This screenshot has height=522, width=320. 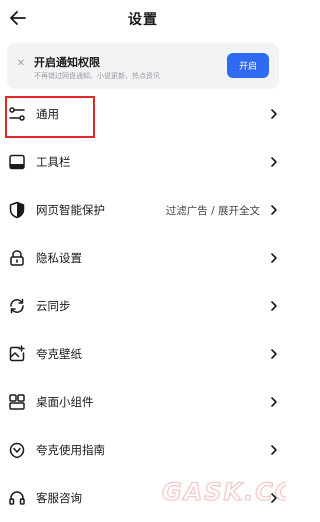 What do you see at coordinates (248, 65) in the screenshot?
I see `enable-notifications-button: 开启` at bounding box center [248, 65].